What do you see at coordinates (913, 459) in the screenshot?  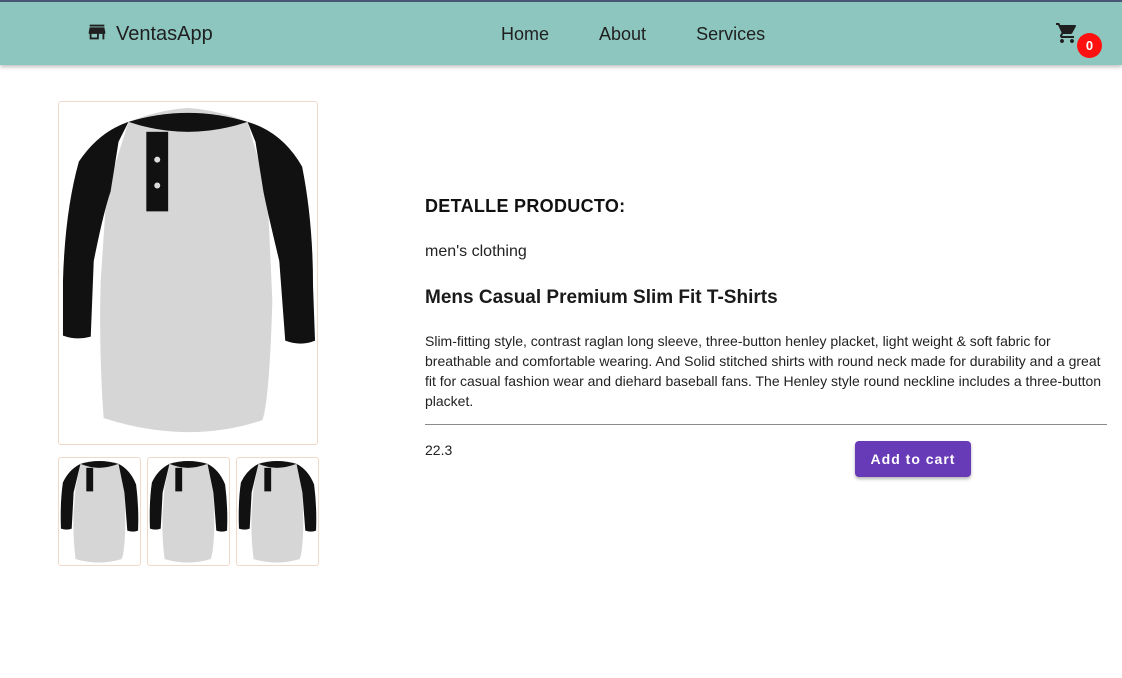 I see `add-to-cart-button: Add to cart` at bounding box center [913, 459].